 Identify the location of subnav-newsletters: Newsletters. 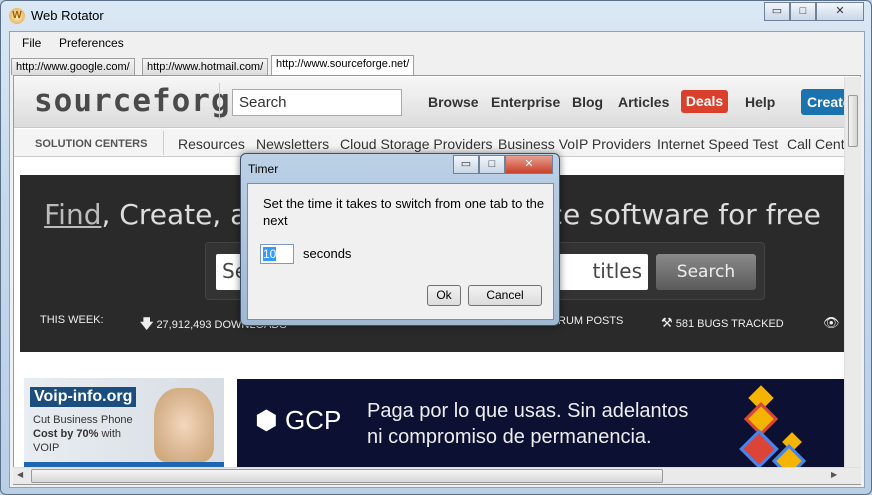
(292, 144).